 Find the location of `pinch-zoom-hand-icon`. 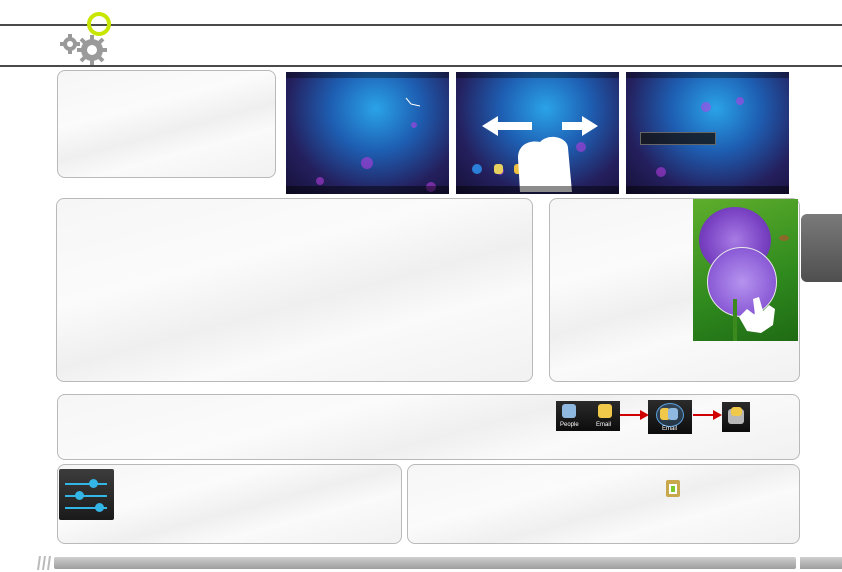

pinch-zoom-hand-icon is located at coordinates (757, 315).